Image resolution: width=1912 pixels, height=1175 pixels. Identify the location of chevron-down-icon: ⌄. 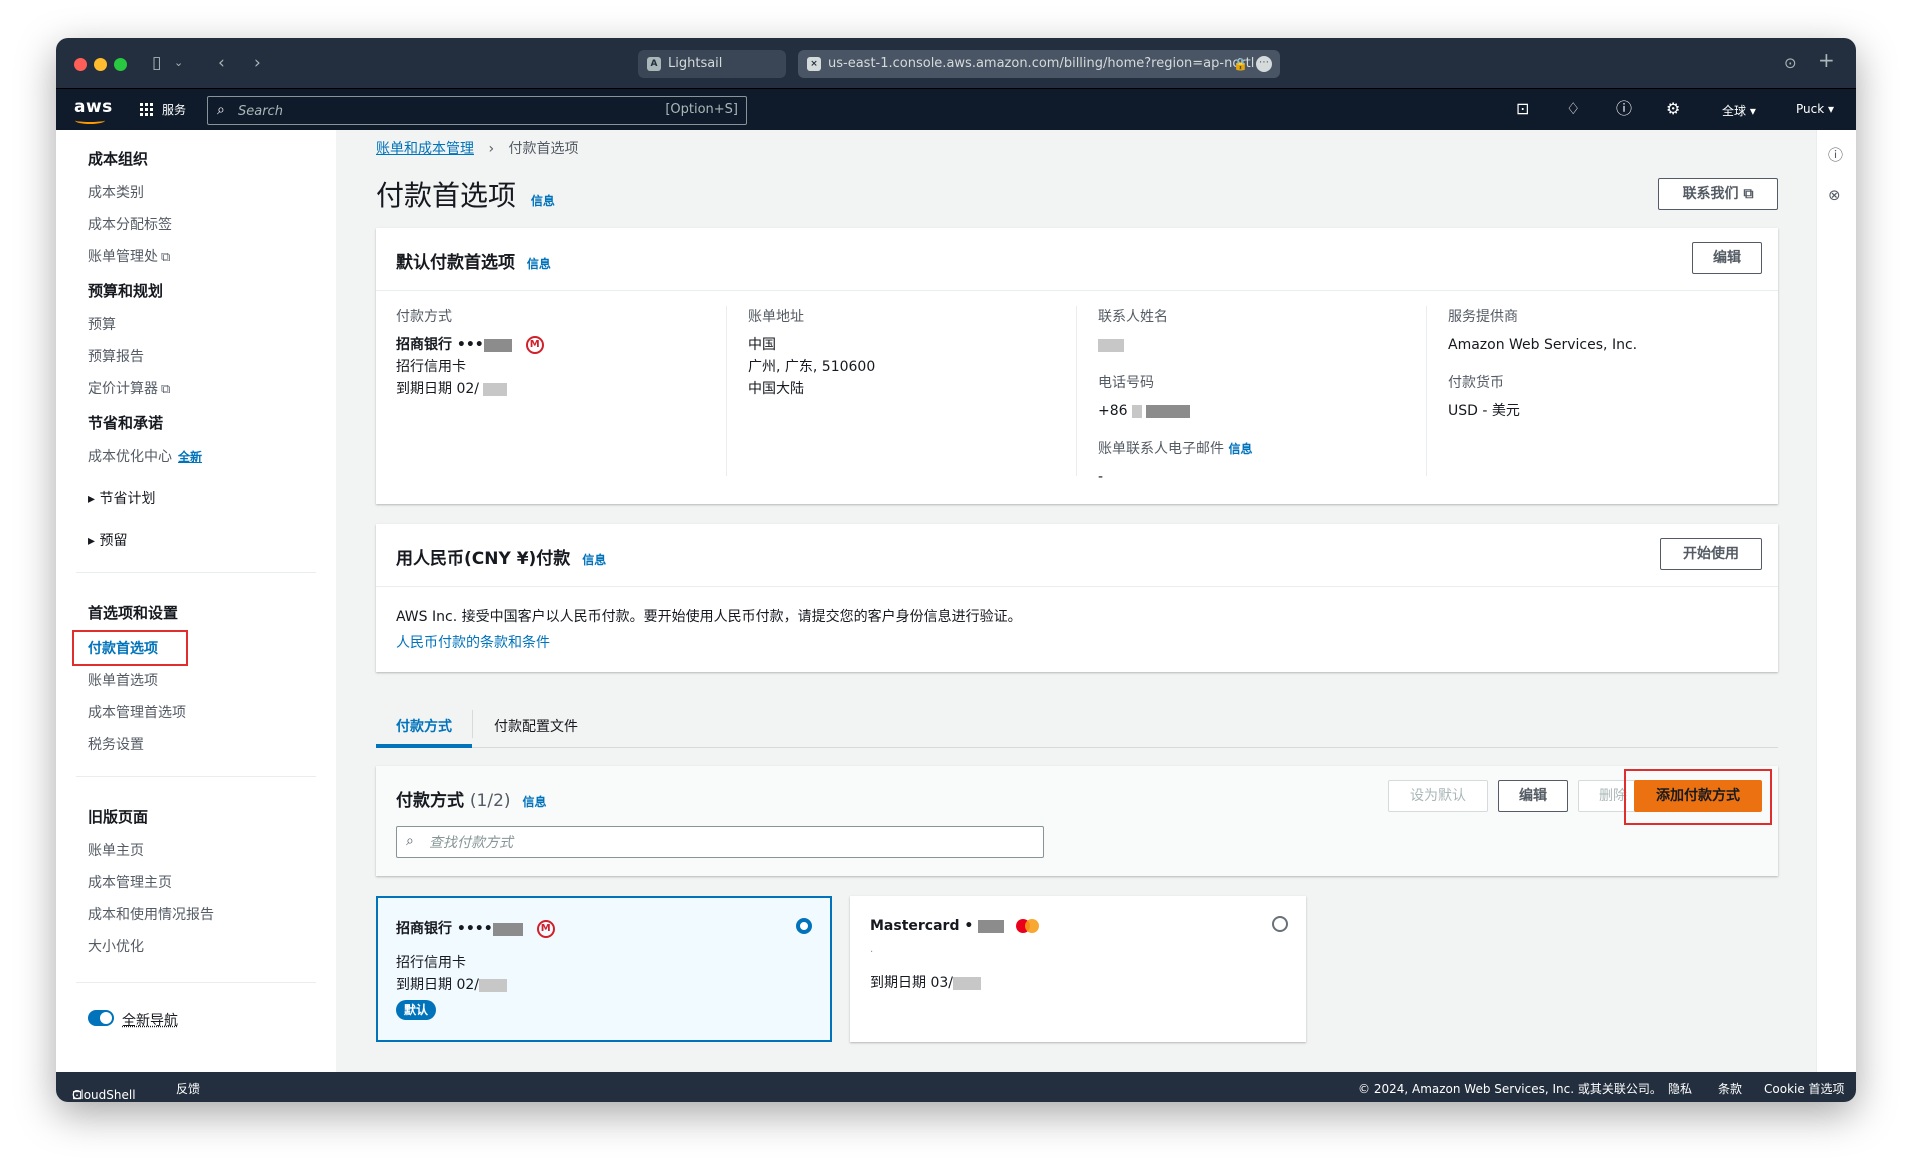
(178, 63).